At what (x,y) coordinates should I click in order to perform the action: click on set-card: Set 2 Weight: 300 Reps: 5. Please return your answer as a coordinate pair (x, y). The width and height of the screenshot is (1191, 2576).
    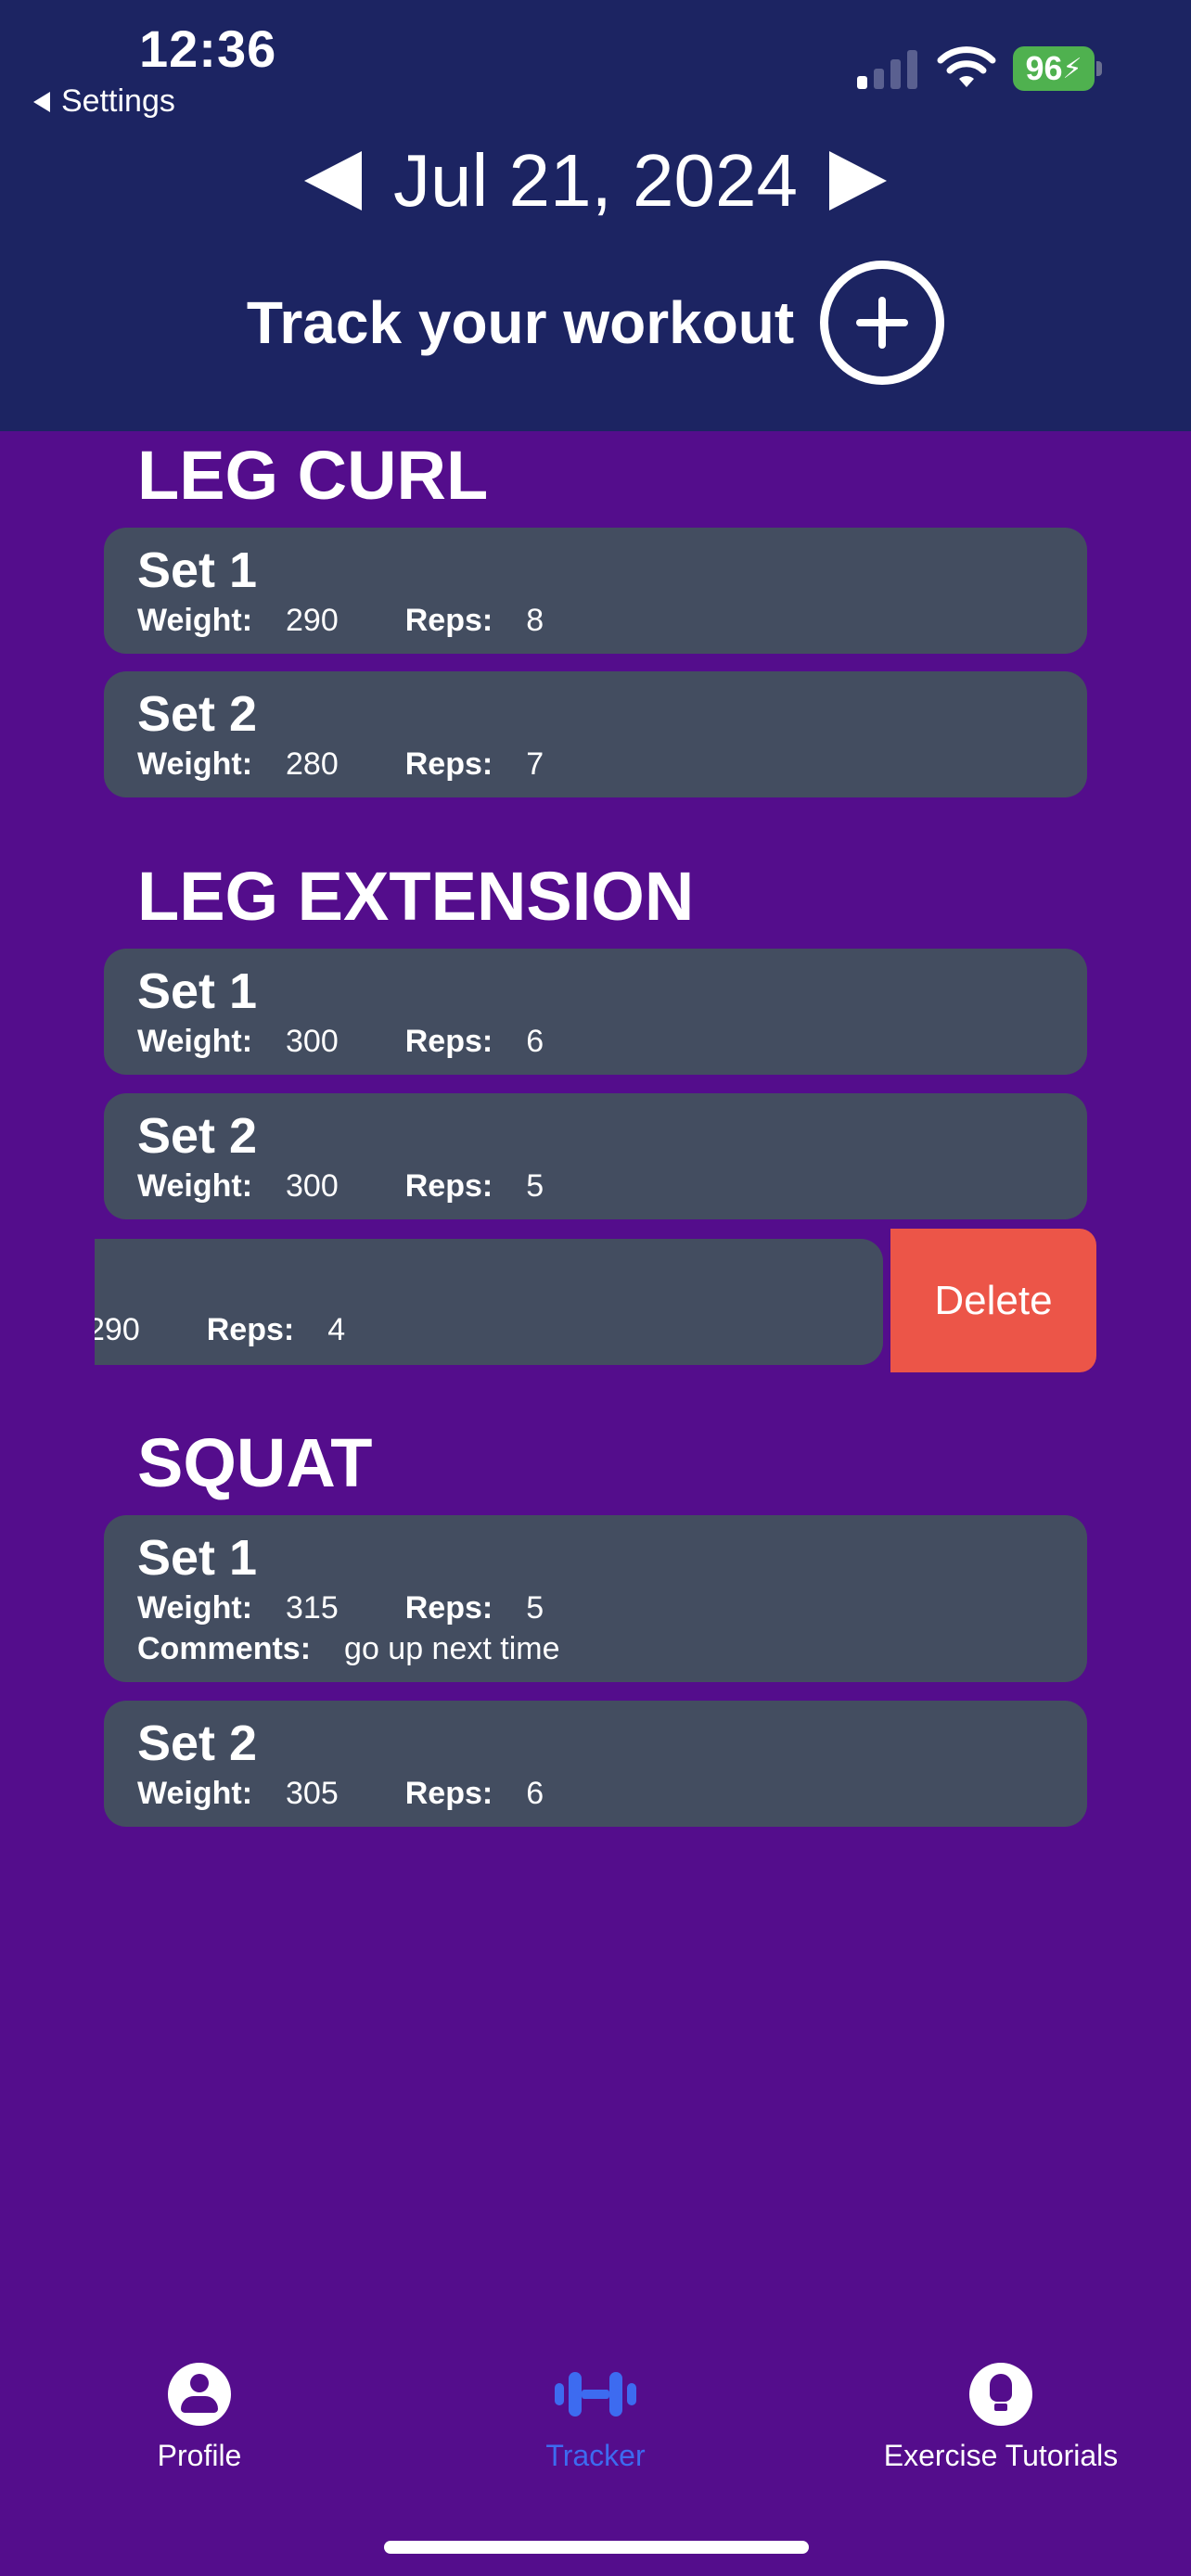
    Looking at the image, I should click on (595, 1156).